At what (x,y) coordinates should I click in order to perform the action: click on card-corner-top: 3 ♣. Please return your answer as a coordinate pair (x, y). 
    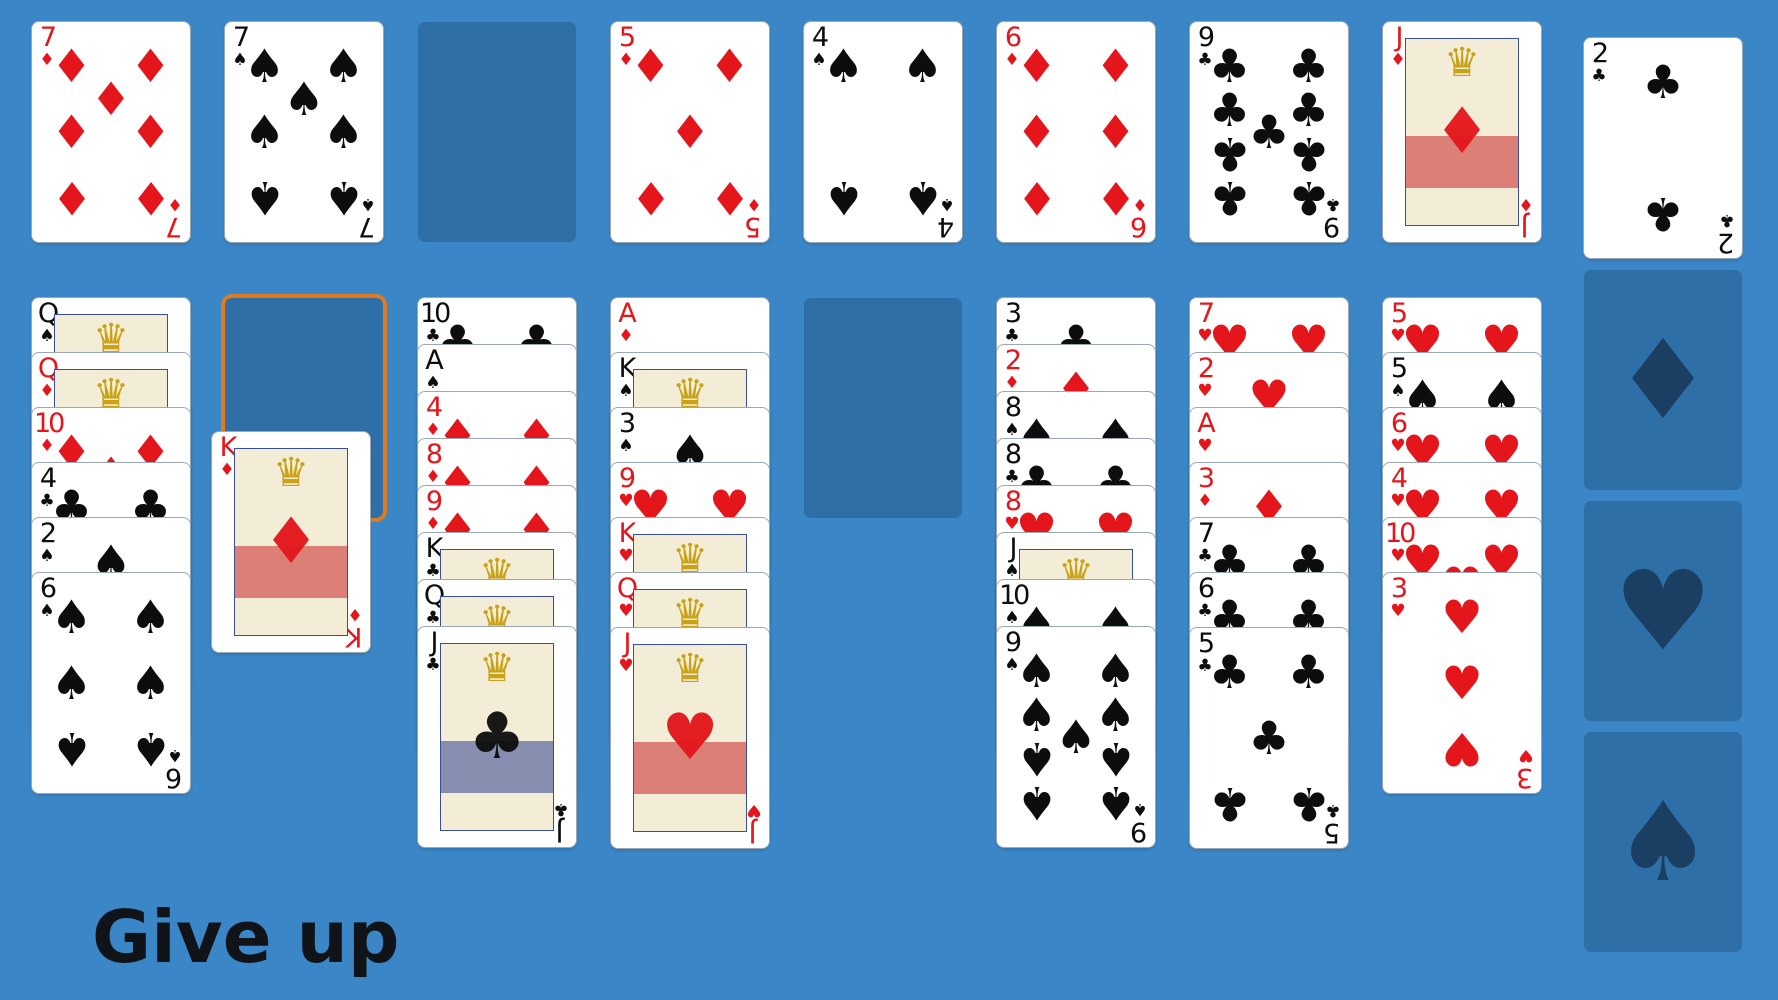
    Looking at the image, I should click on (1012, 322).